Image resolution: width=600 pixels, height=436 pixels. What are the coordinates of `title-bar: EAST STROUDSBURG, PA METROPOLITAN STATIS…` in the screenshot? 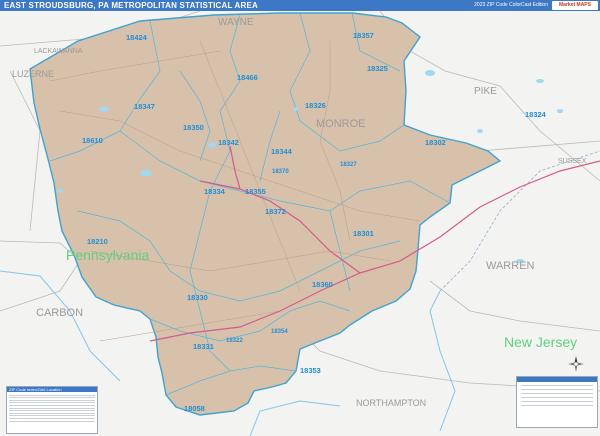 It's located at (300, 5).